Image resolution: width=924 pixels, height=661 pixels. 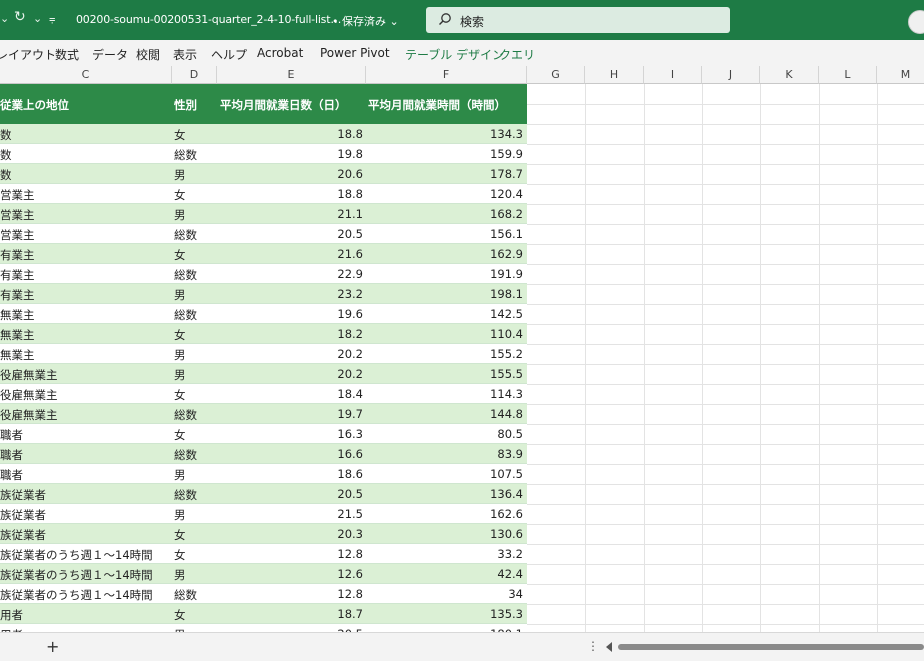 What do you see at coordinates (437, 105) in the screenshot?
I see `header-avg-hours: 平均月間就業時間（時間）` at bounding box center [437, 105].